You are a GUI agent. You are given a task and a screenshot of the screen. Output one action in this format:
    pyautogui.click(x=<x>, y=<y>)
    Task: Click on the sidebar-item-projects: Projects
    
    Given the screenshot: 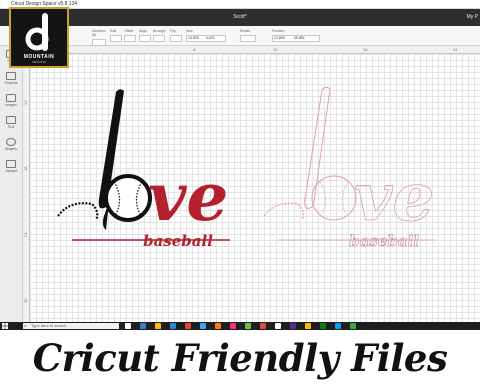 What is the action you would take?
    pyautogui.click(x=11, y=78)
    